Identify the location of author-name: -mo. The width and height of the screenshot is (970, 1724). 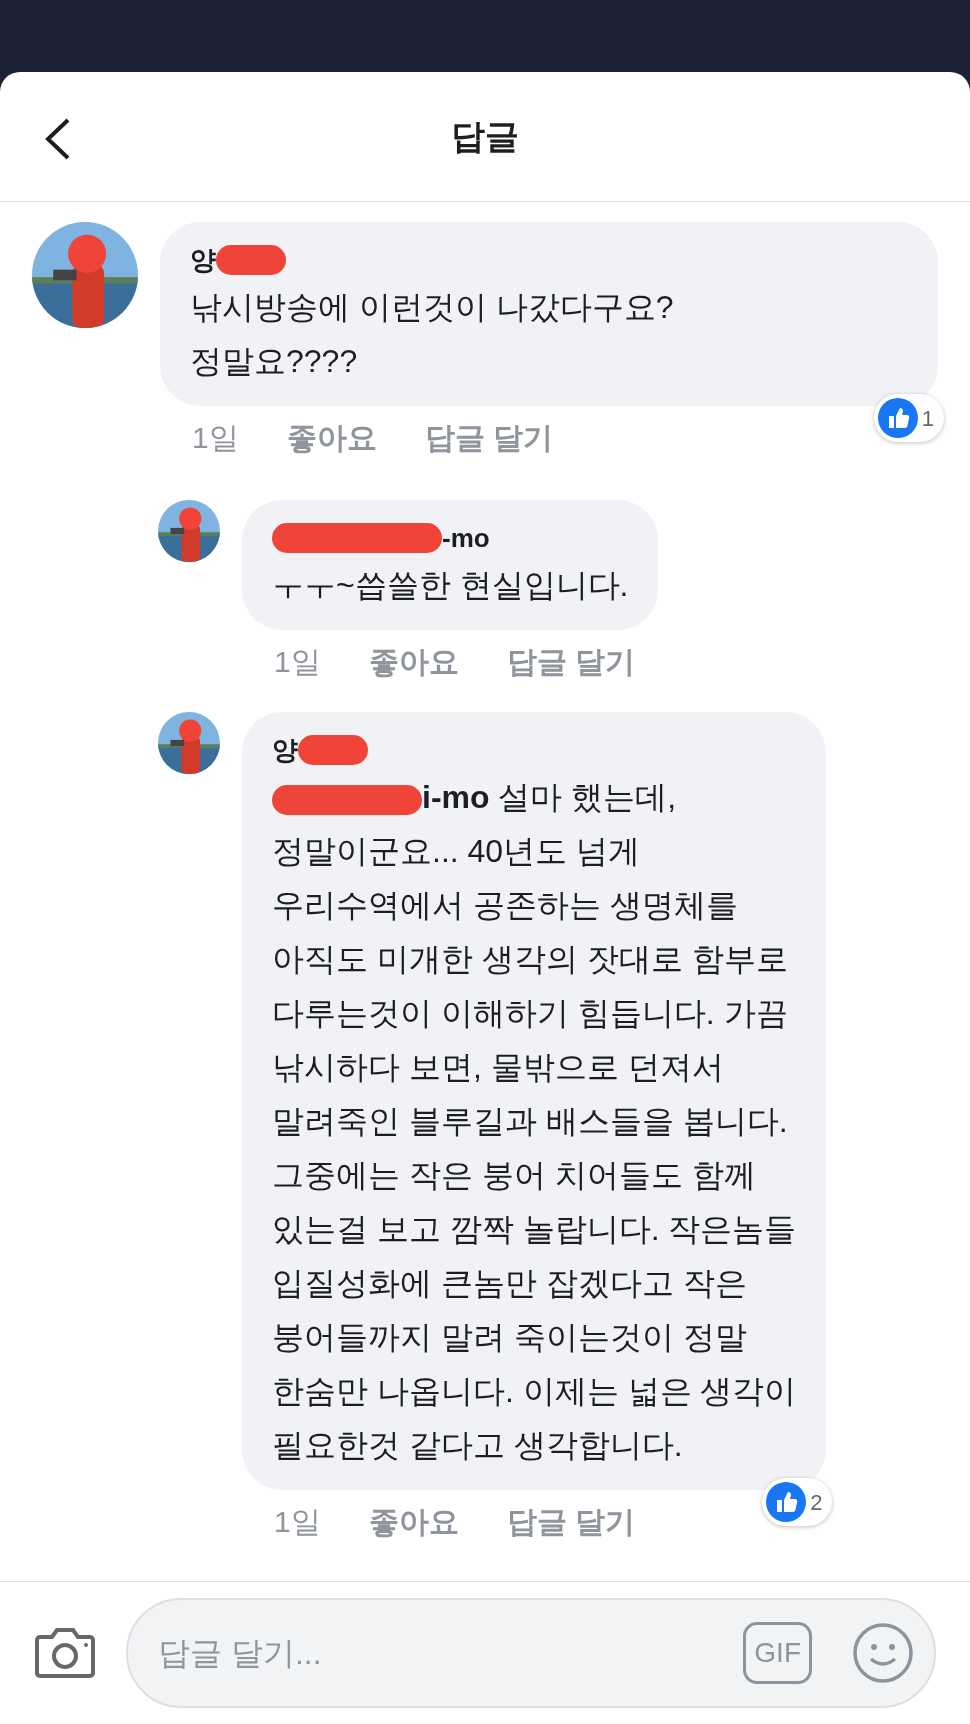
(466, 538).